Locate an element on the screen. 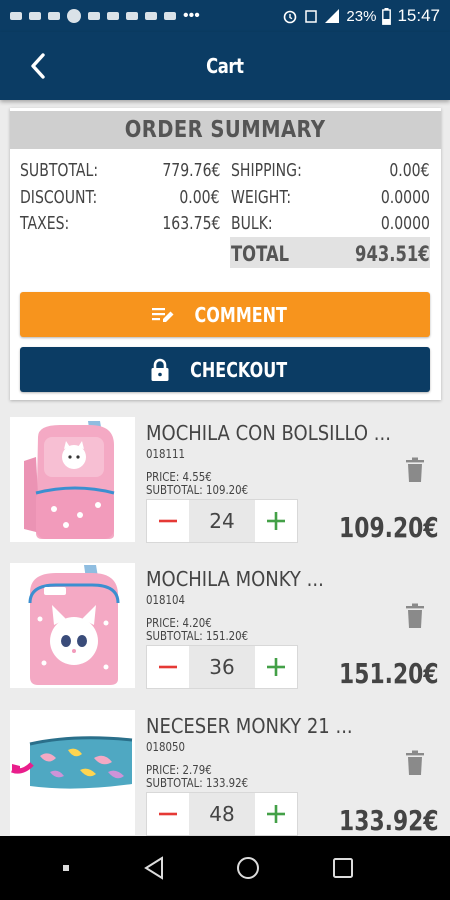  product-prices: PRICE: 4.55€ SUBTOTAL: 109.20€ is located at coordinates (197, 484).